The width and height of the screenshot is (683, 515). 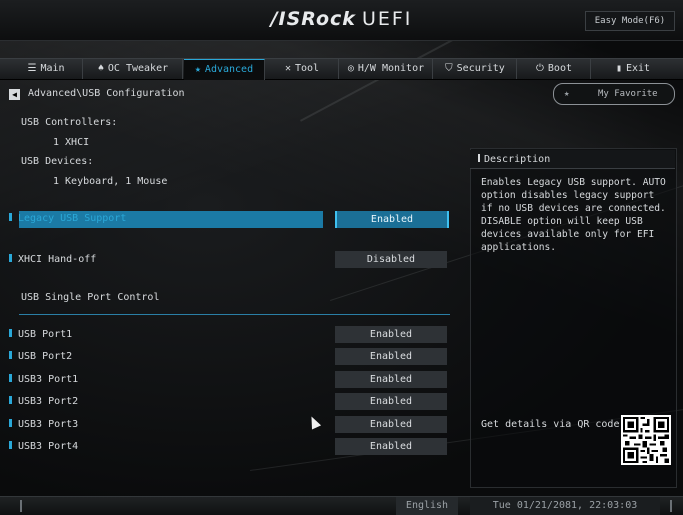 I want to click on usb3-port4-item: USB3 Port4, so click(x=43, y=446).